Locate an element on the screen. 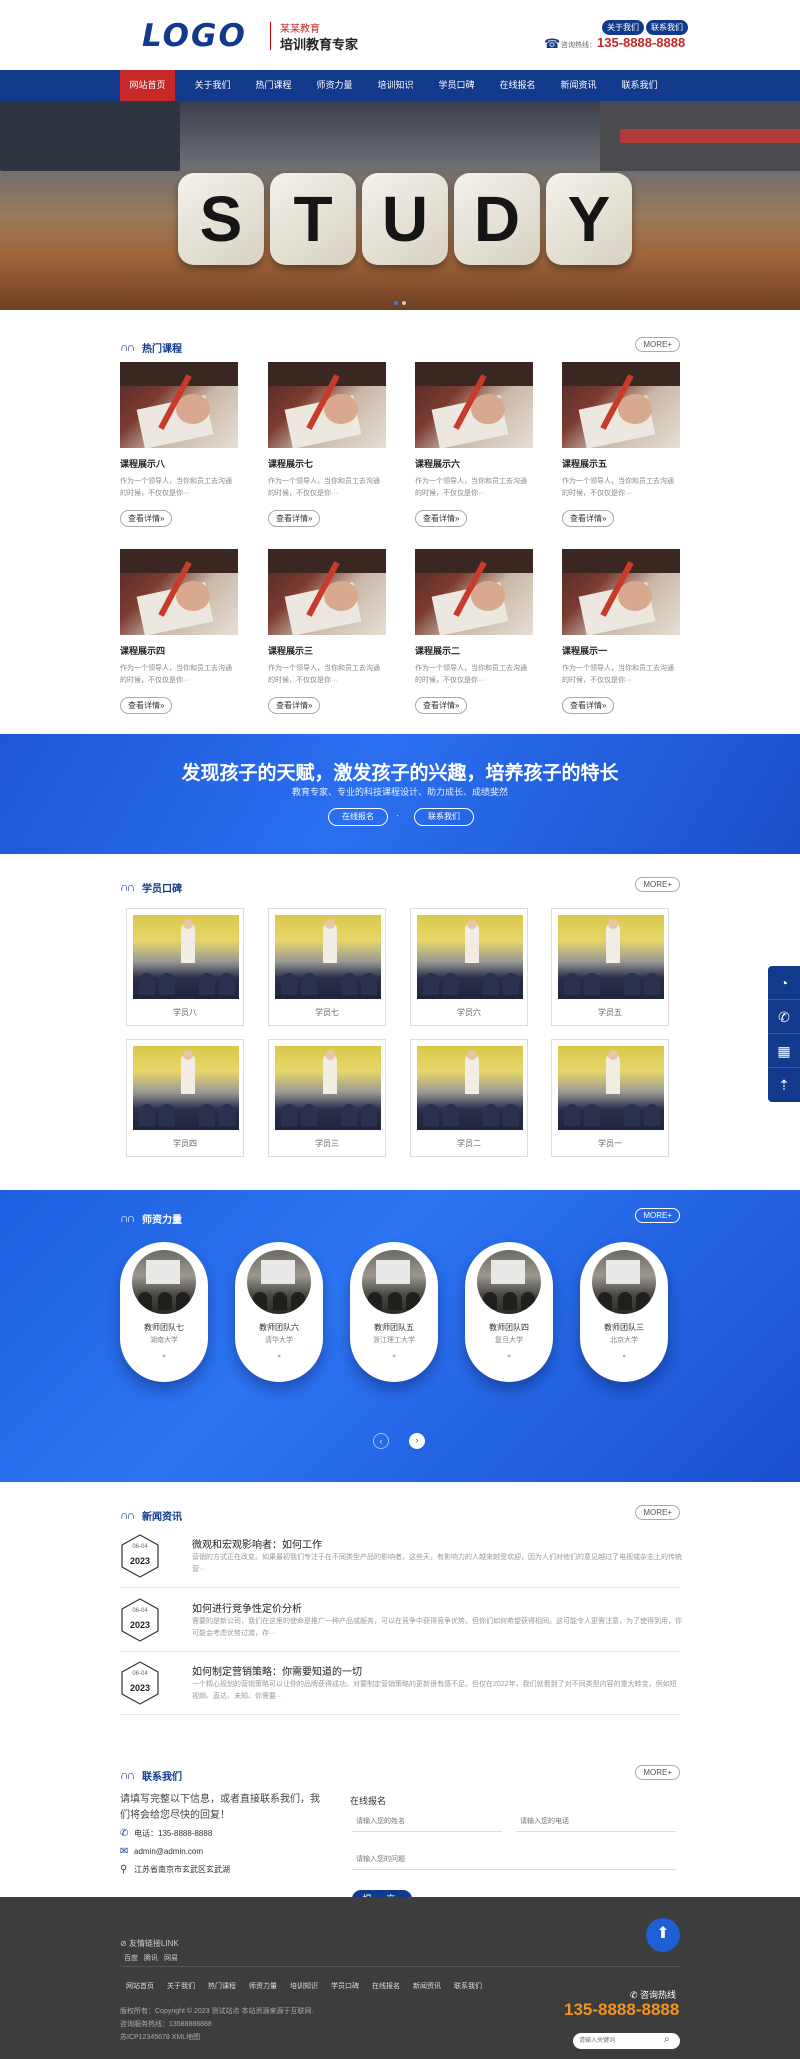 The image size is (800, 2059). course-card: 课程展示四 作为一个领导人，当你和员工去沟通的时候，不仅仅是你··· 查看详情» is located at coordinates (179, 639).